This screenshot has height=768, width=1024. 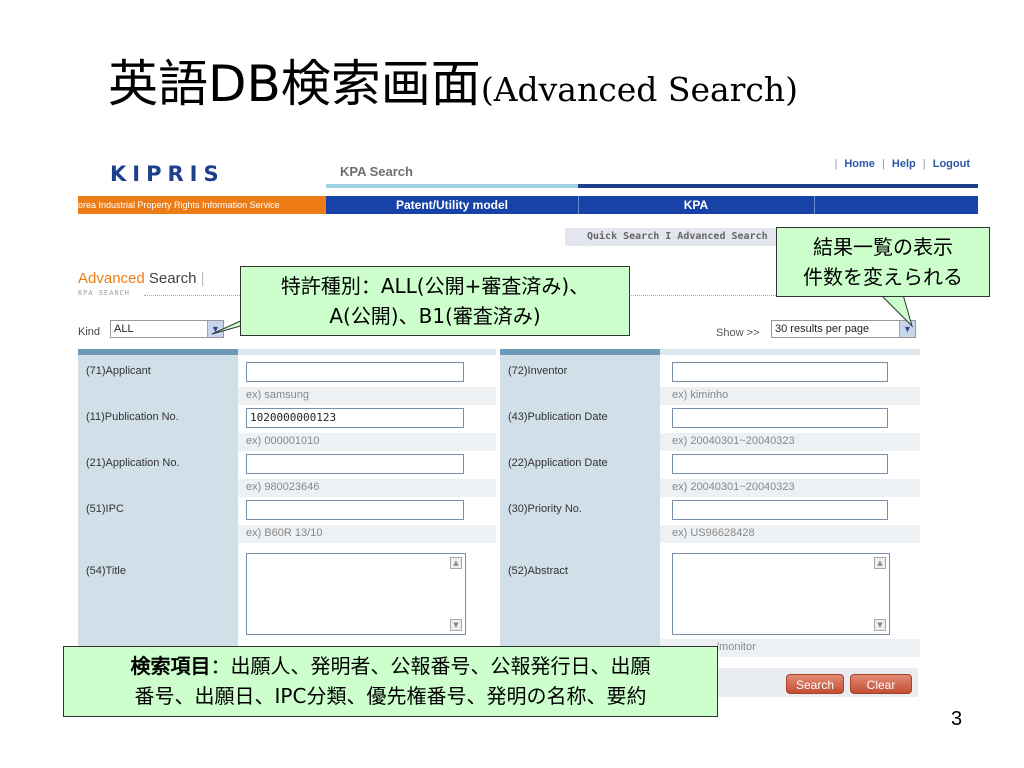 What do you see at coordinates (639, 89) in the screenshot?
I see `slide-title-en: (Advanced Search)` at bounding box center [639, 89].